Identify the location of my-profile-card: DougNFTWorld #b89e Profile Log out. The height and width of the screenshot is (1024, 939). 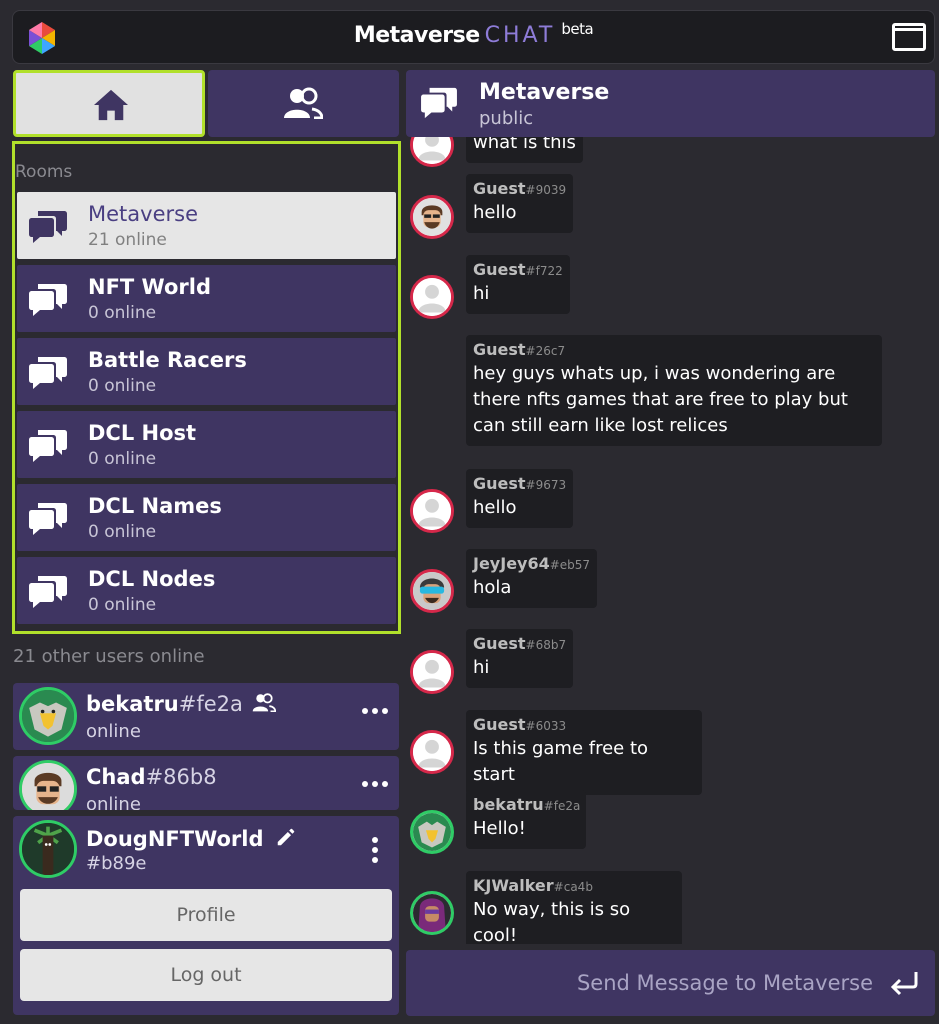
(206, 915).